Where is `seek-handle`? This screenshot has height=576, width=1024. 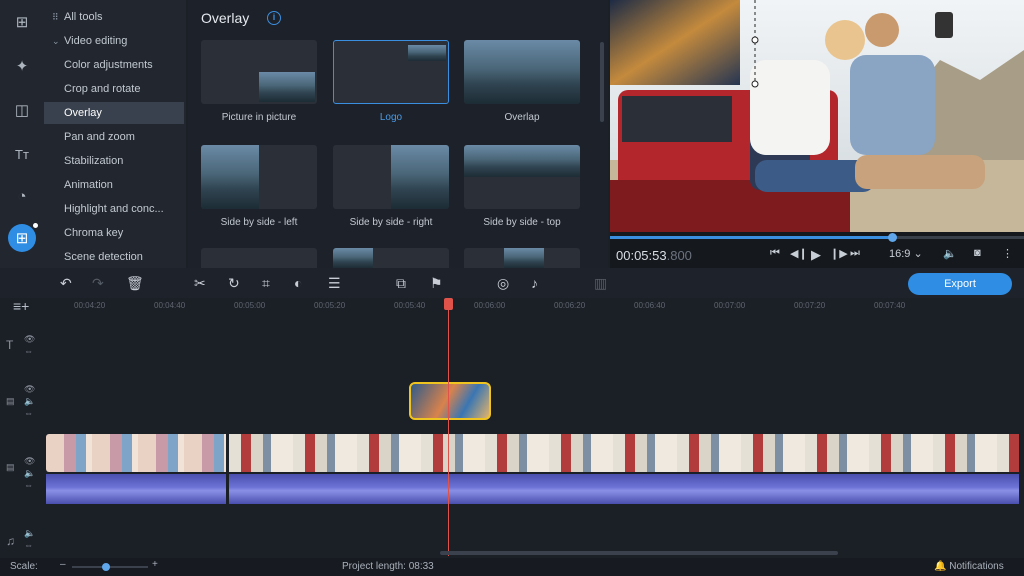 seek-handle is located at coordinates (892, 237).